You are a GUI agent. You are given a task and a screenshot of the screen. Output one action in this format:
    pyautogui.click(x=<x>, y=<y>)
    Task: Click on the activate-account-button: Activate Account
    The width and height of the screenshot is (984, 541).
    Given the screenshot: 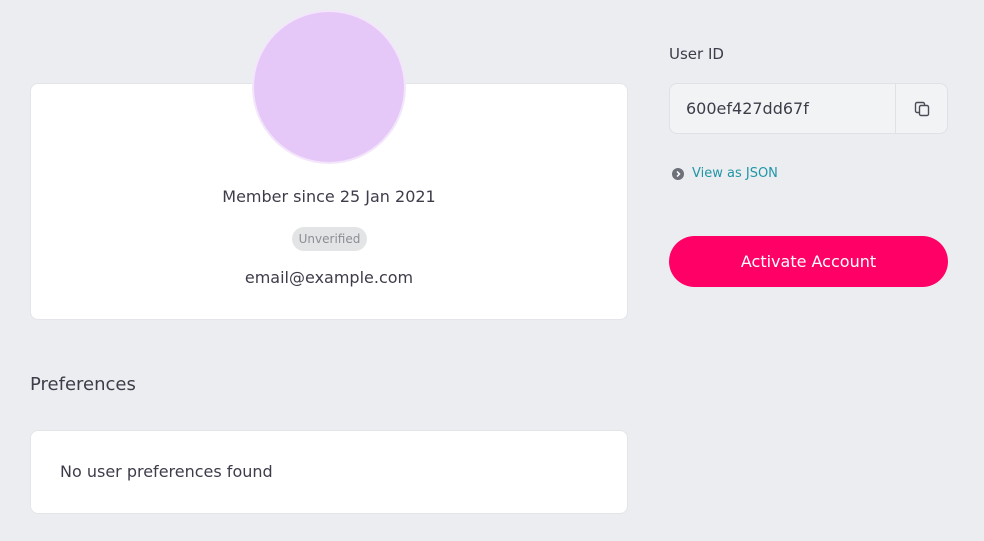 What is the action you would take?
    pyautogui.click(x=808, y=261)
    